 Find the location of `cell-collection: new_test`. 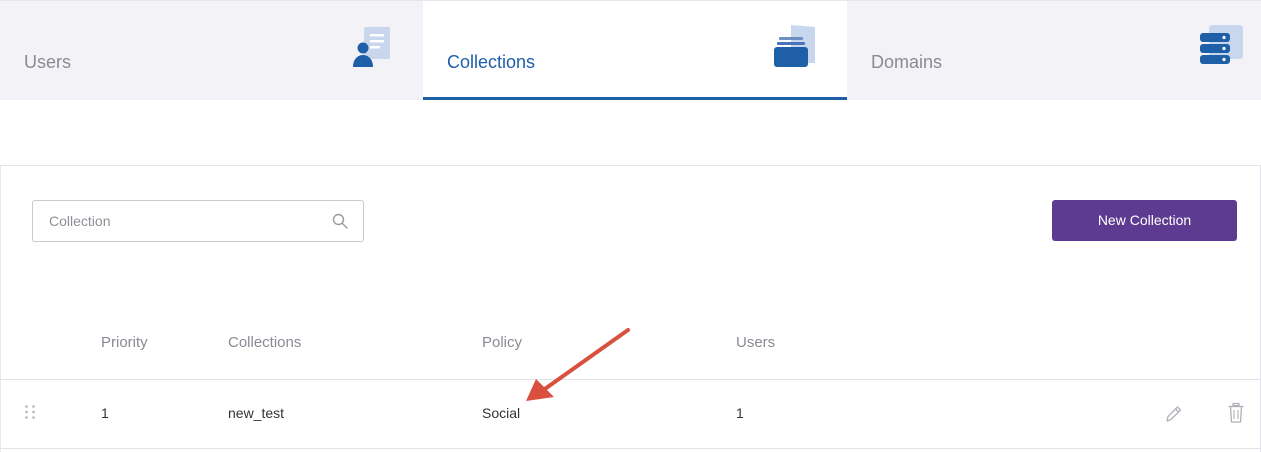

cell-collection: new_test is located at coordinates (256, 413).